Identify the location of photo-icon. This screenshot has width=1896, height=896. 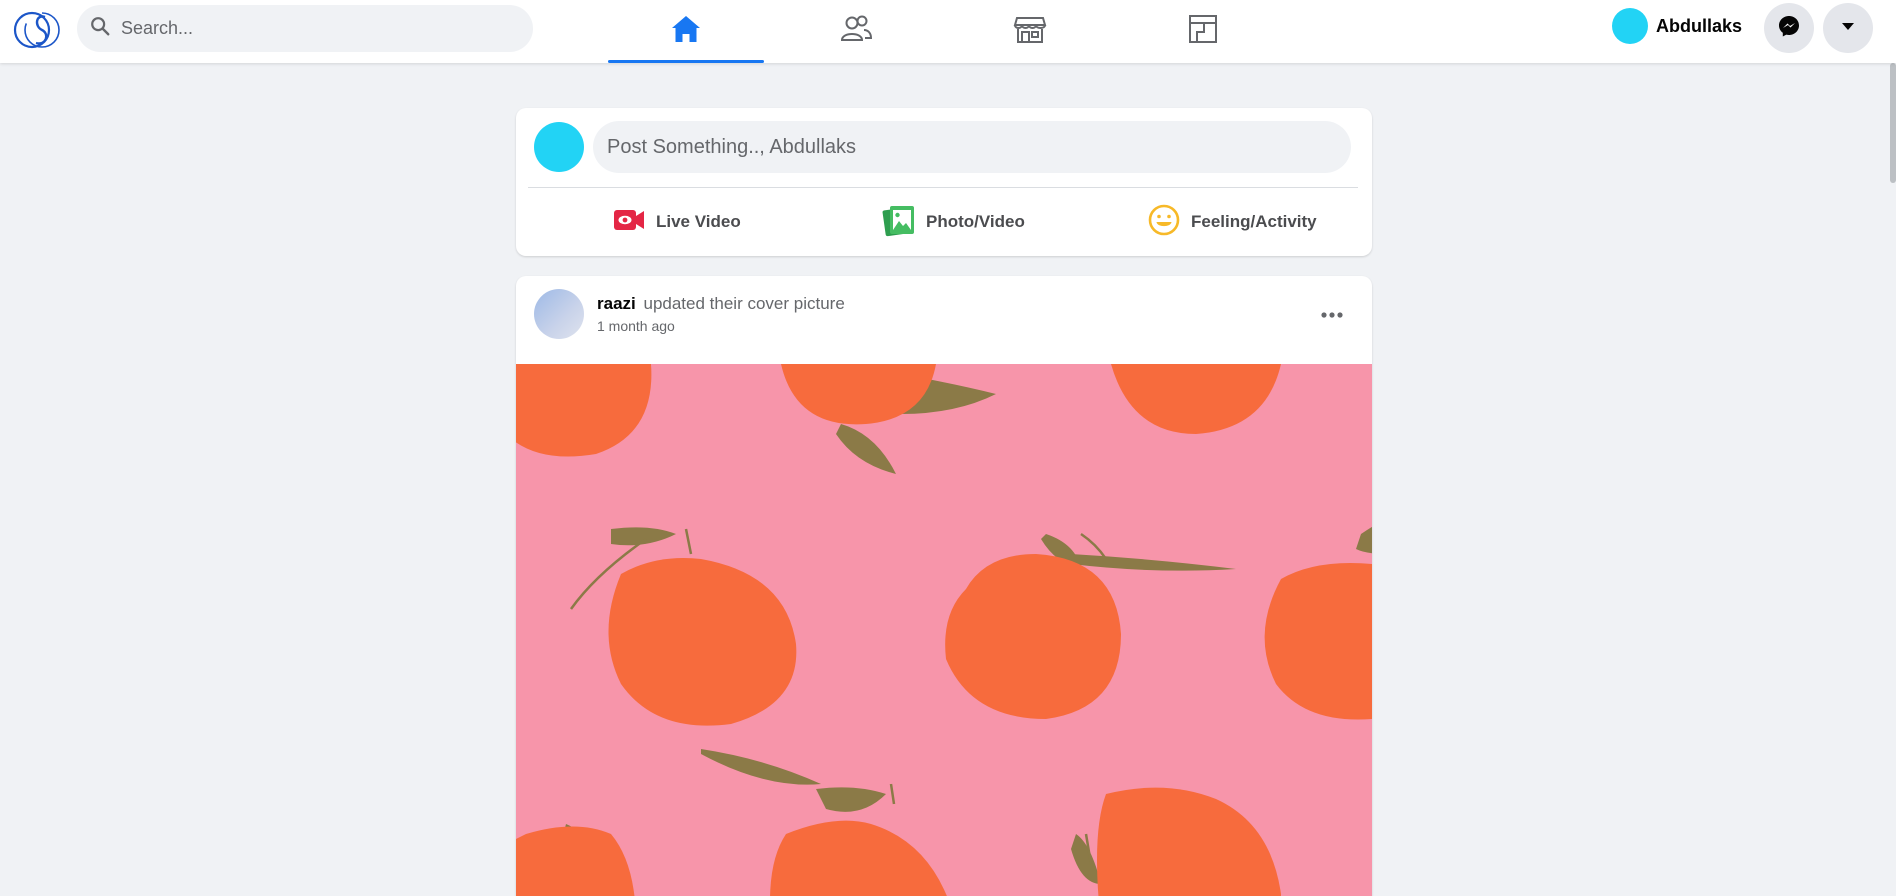
(899, 222).